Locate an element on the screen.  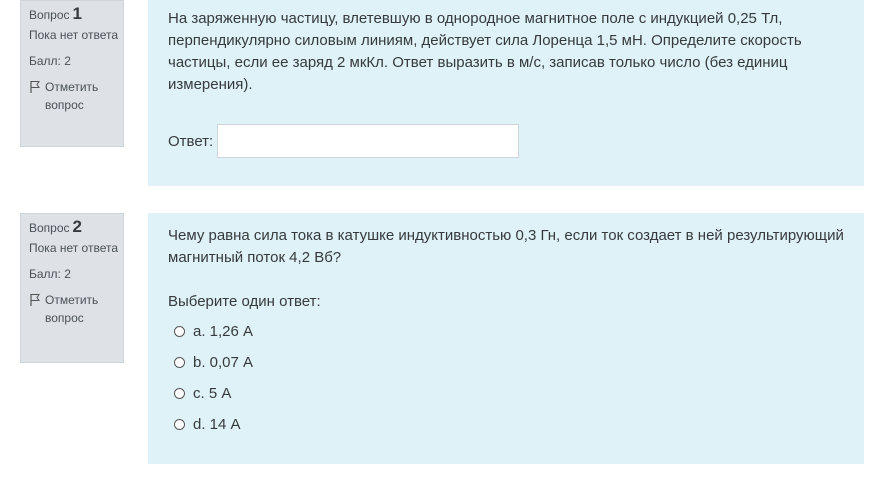
option-label: a. 1,26 А is located at coordinates (223, 331).